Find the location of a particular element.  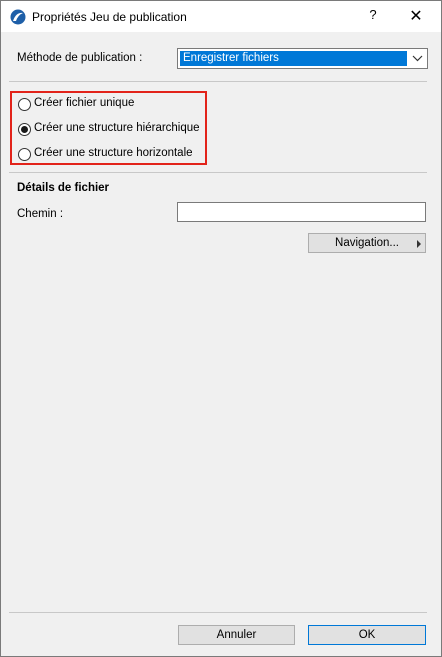

cancel-button: Annuler is located at coordinates (236, 635).